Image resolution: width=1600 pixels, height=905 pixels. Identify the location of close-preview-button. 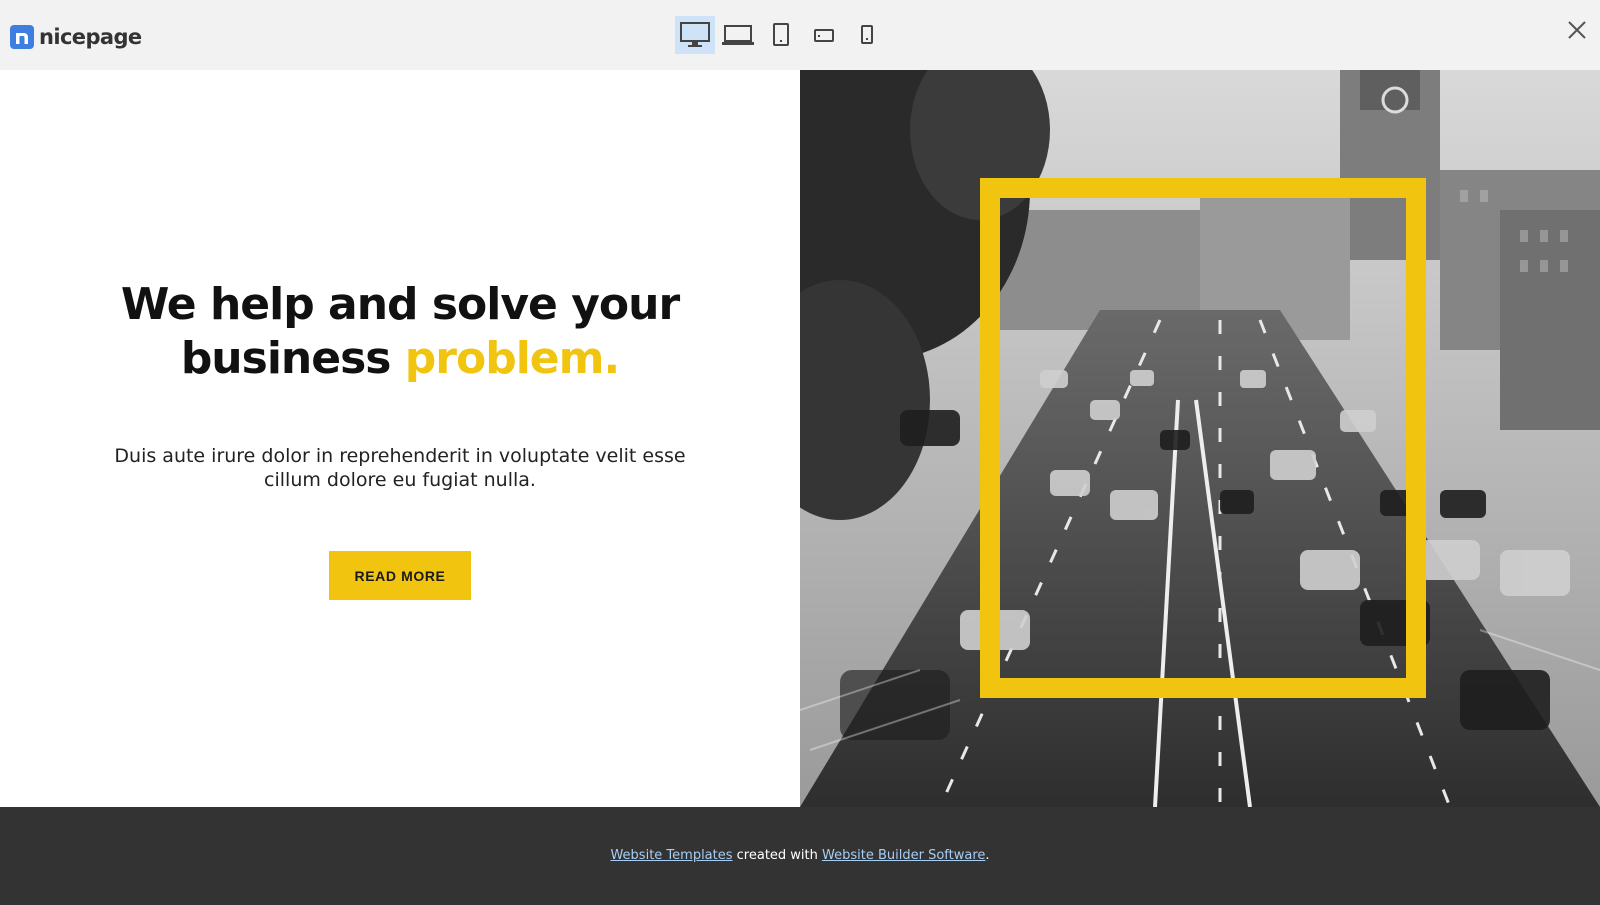
(1577, 30).